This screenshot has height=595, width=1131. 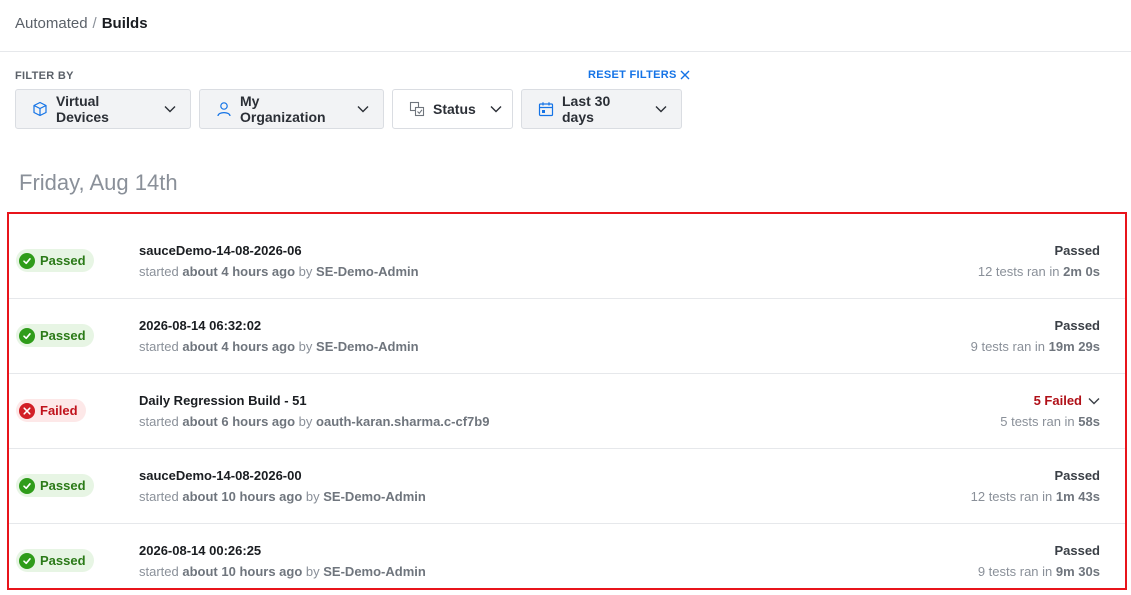 I want to click on status-filter: Status, so click(x=452, y=109).